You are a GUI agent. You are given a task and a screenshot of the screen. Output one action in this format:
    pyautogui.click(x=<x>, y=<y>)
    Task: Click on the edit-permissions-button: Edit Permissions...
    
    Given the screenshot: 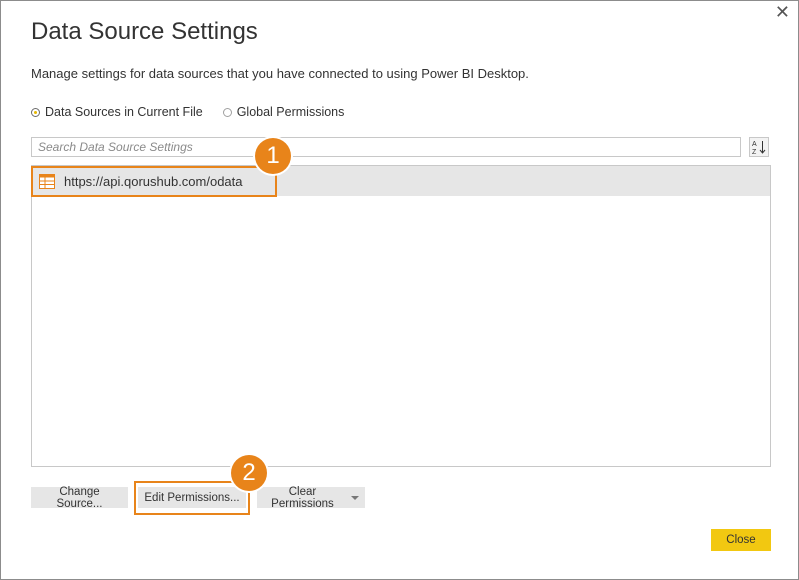 What is the action you would take?
    pyautogui.click(x=192, y=497)
    